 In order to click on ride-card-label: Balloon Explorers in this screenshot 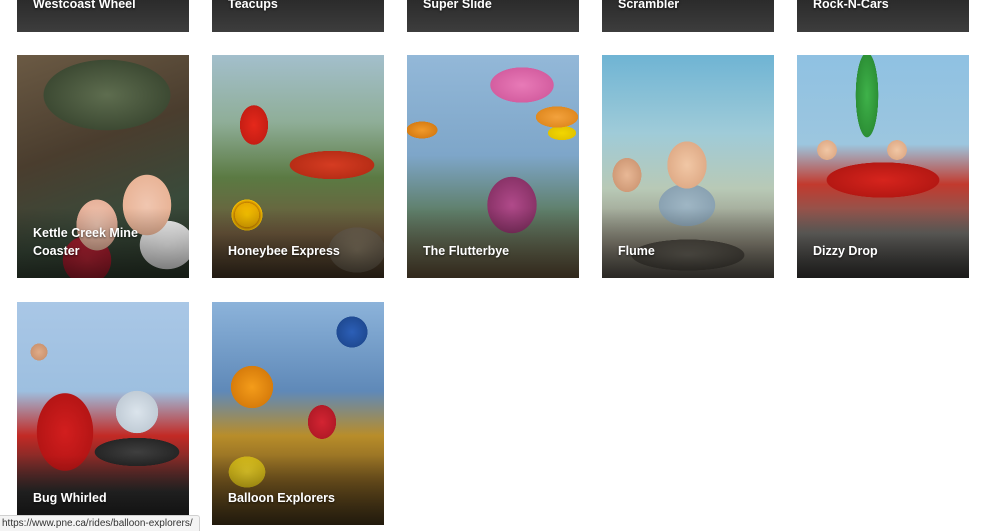, I will do `click(281, 498)`.